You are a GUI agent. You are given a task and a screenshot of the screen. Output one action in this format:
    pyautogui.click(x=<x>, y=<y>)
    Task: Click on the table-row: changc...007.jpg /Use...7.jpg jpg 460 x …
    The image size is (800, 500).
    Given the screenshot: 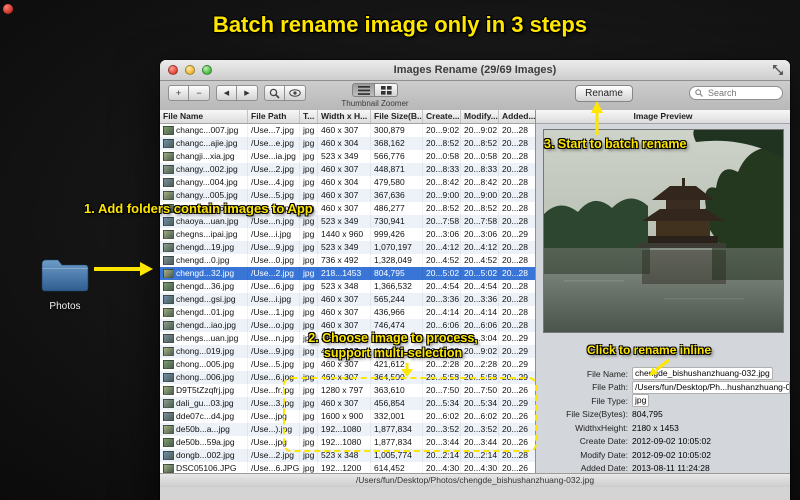 What is the action you would take?
    pyautogui.click(x=347, y=130)
    